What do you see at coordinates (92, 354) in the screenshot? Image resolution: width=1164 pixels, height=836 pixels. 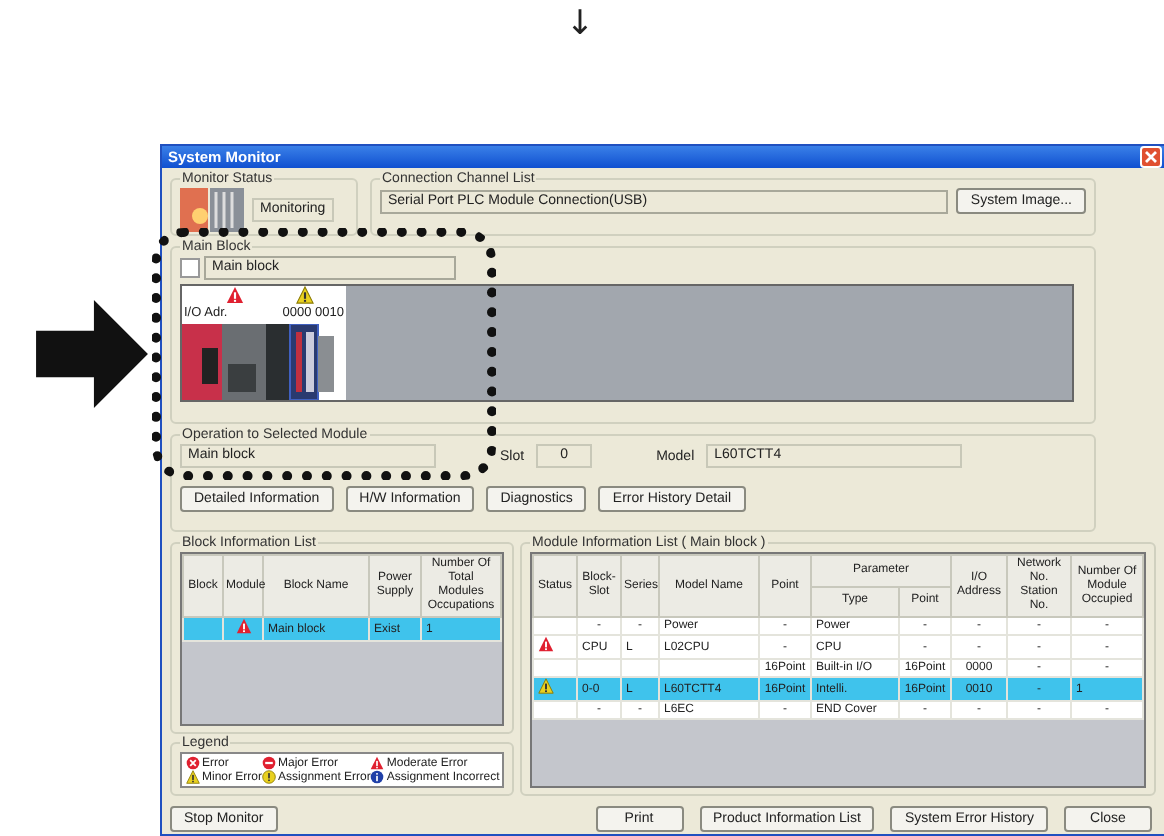 I see `right-arrow-icon` at bounding box center [92, 354].